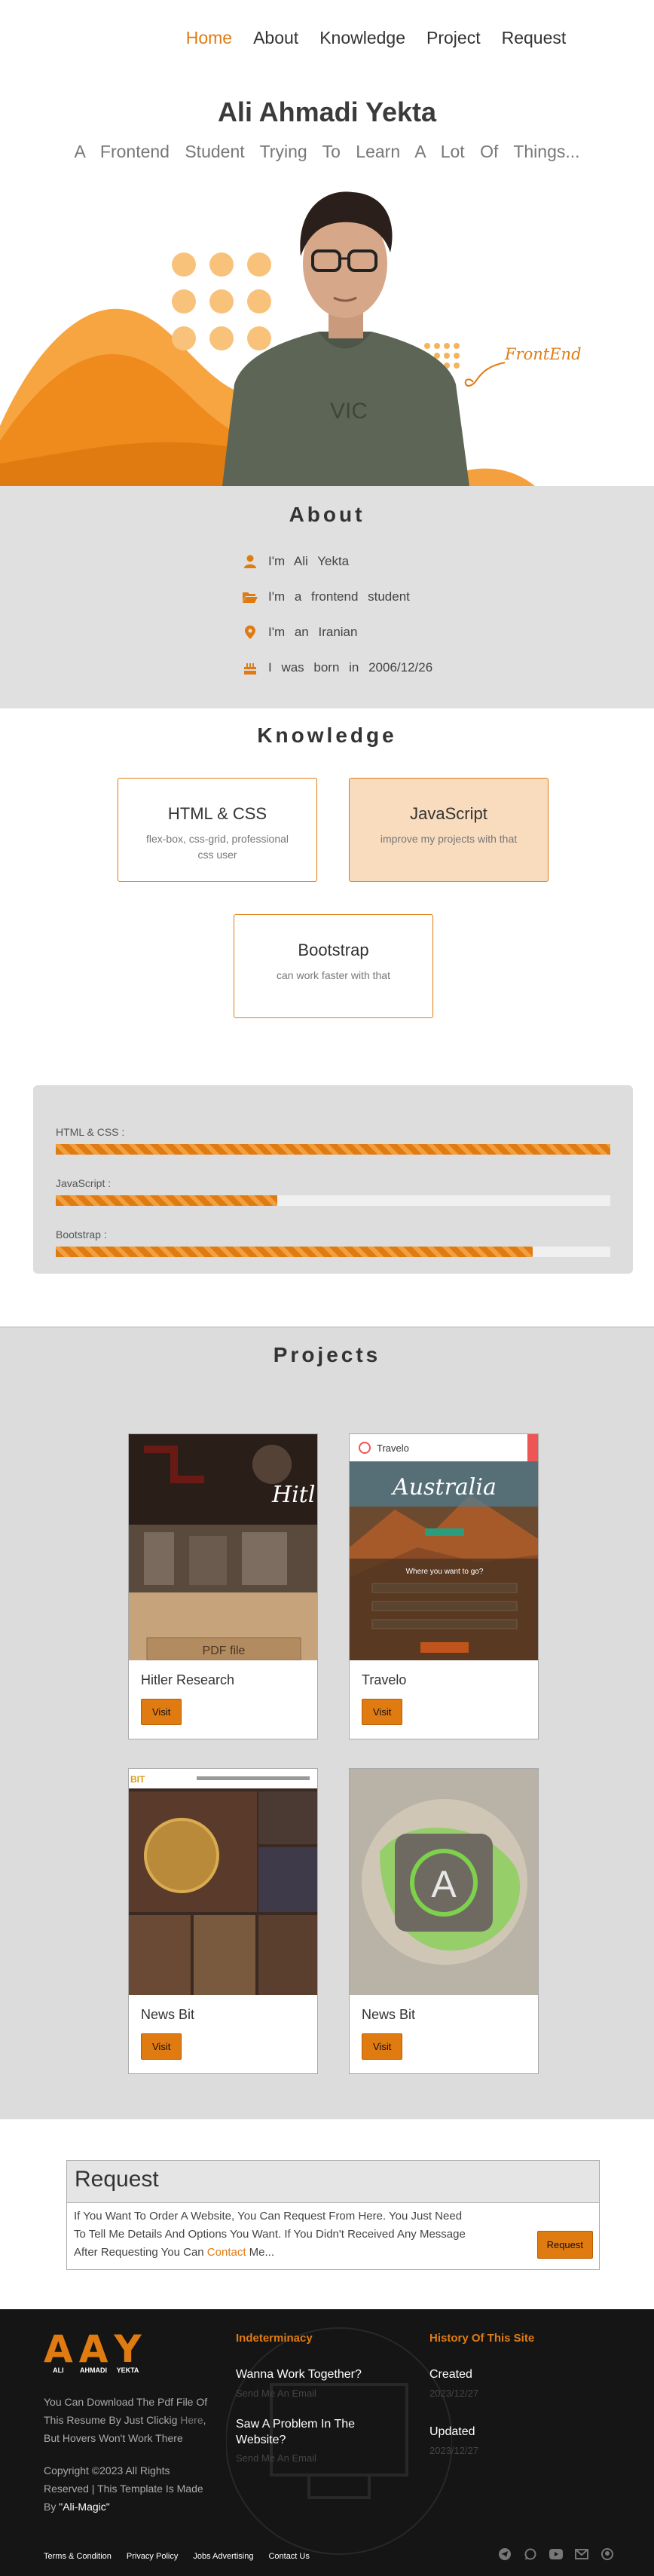 The width and height of the screenshot is (654, 2576). I want to click on projects-title: Projects, so click(327, 1355).